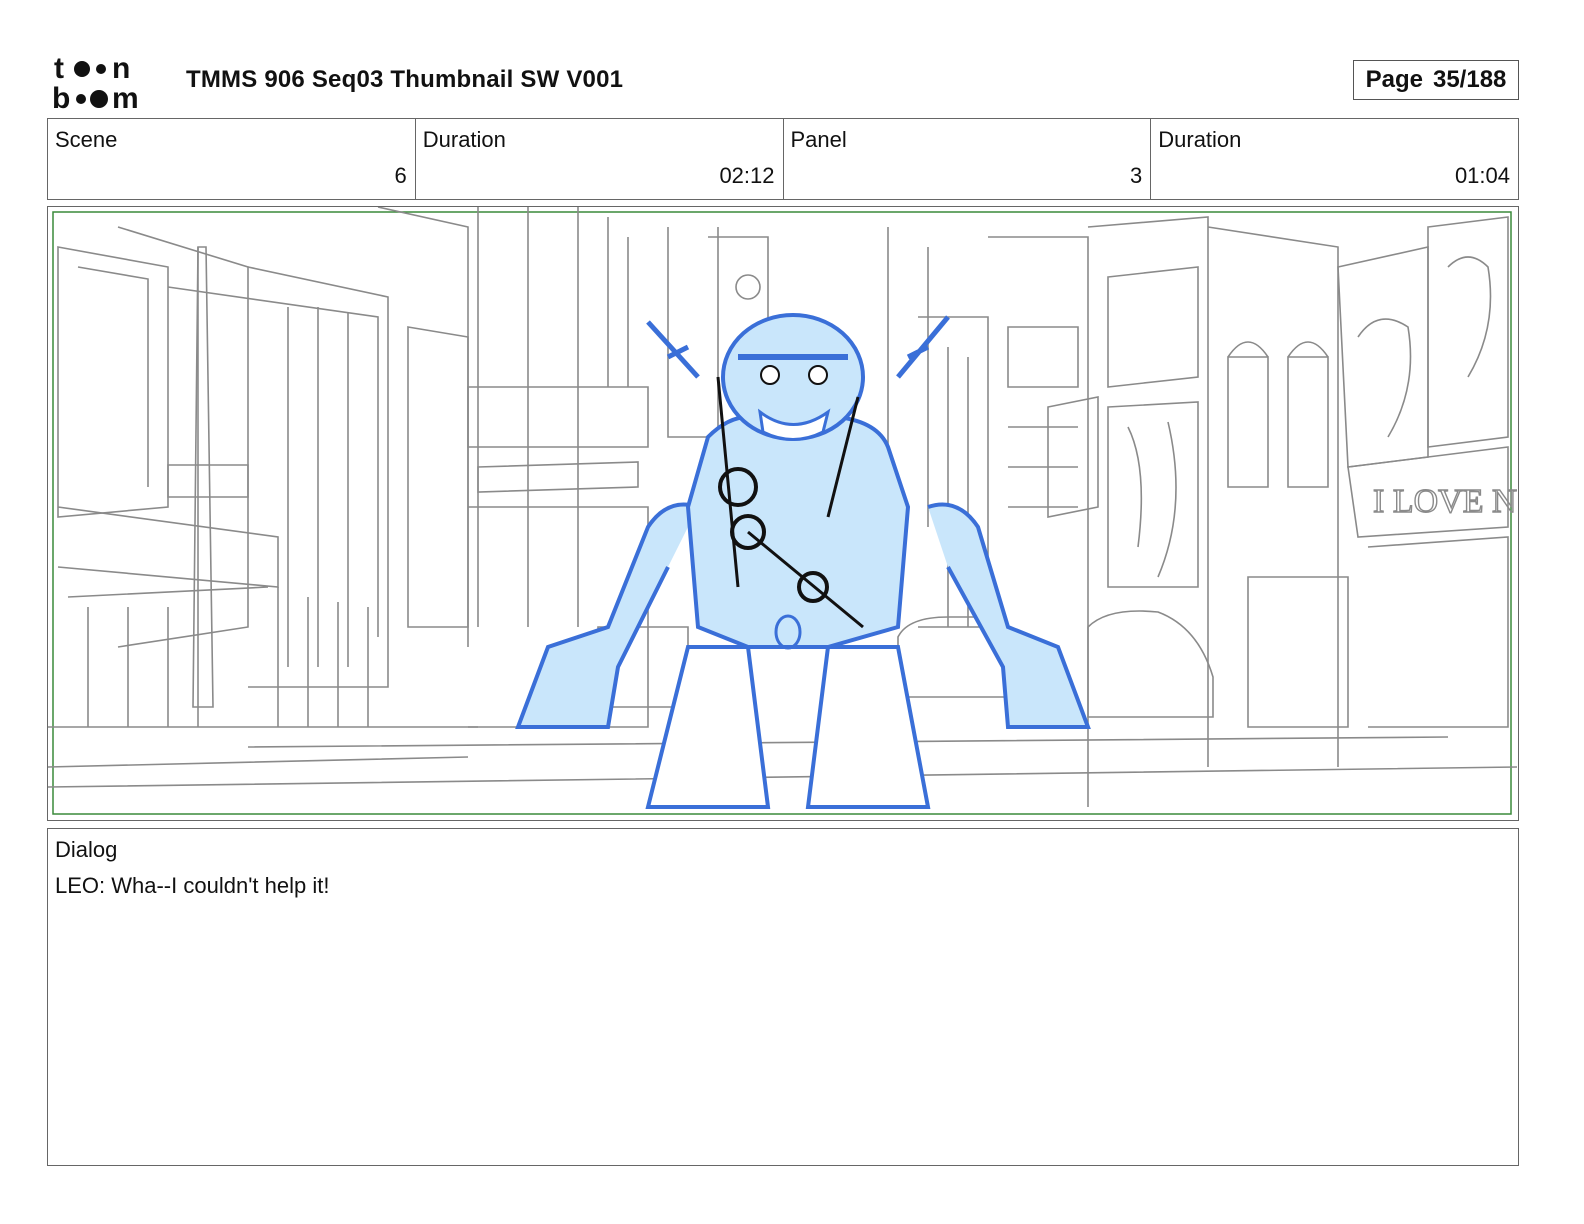  Describe the element at coordinates (192, 885) in the screenshot. I see `dialog-text: LEO: Wha--I couldn't help it!` at that location.